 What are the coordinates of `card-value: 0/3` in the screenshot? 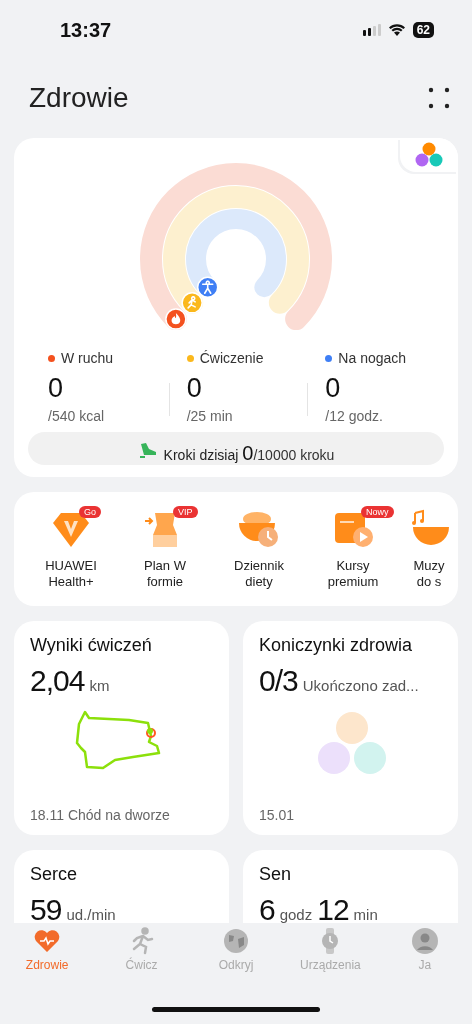 It's located at (278, 681).